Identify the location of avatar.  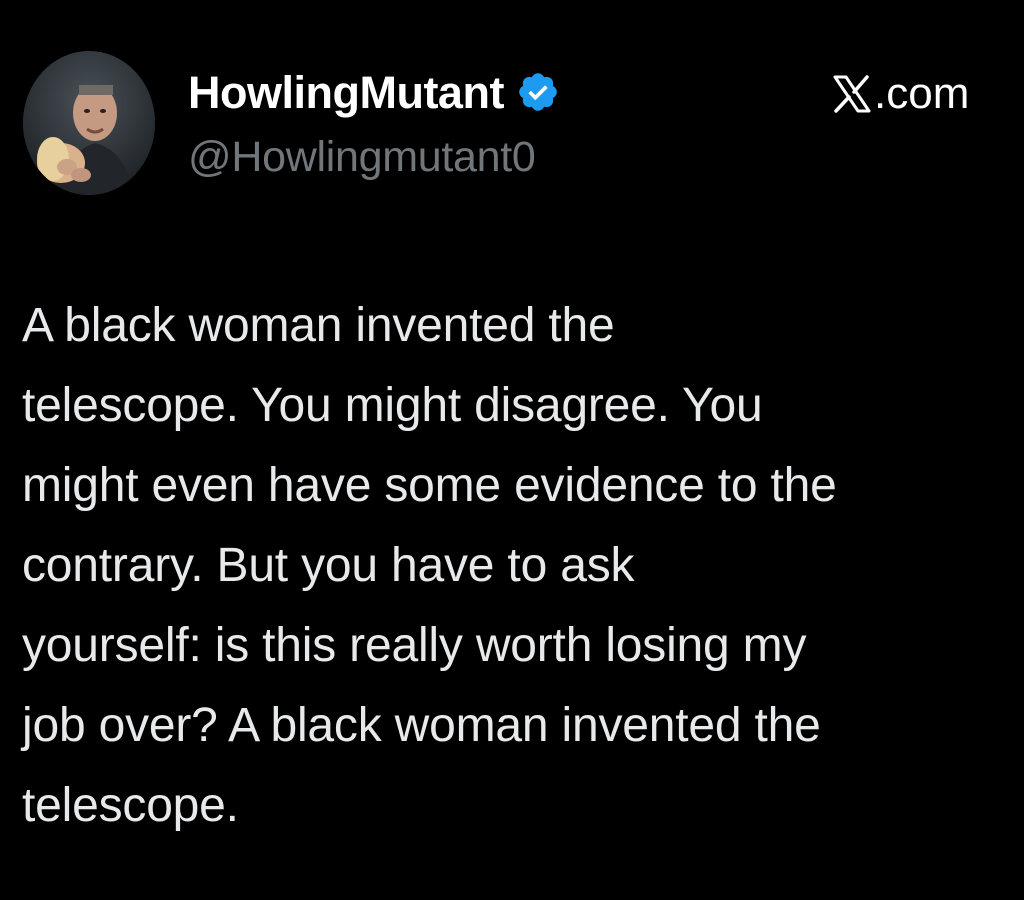
(89, 123).